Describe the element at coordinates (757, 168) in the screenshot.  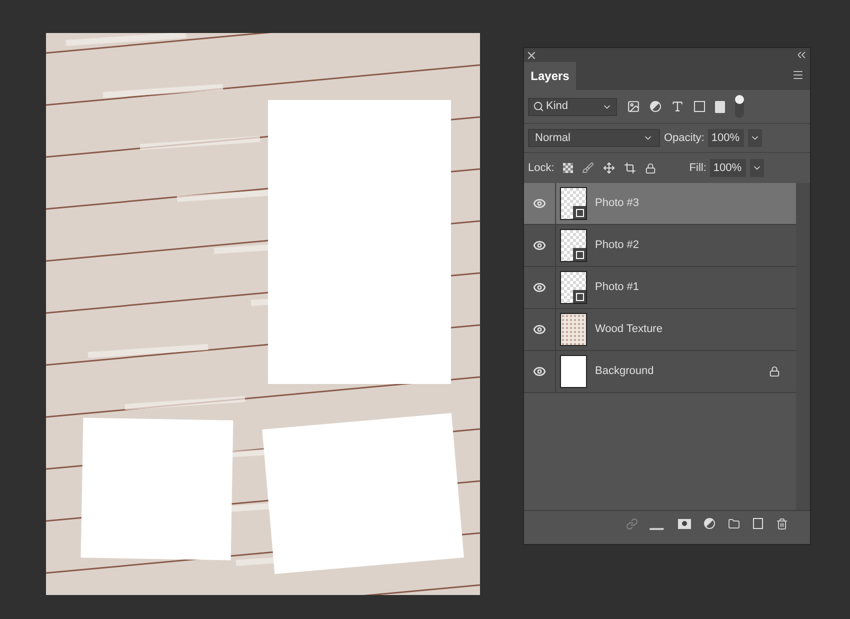
I see `fill-dropdown-button` at that location.